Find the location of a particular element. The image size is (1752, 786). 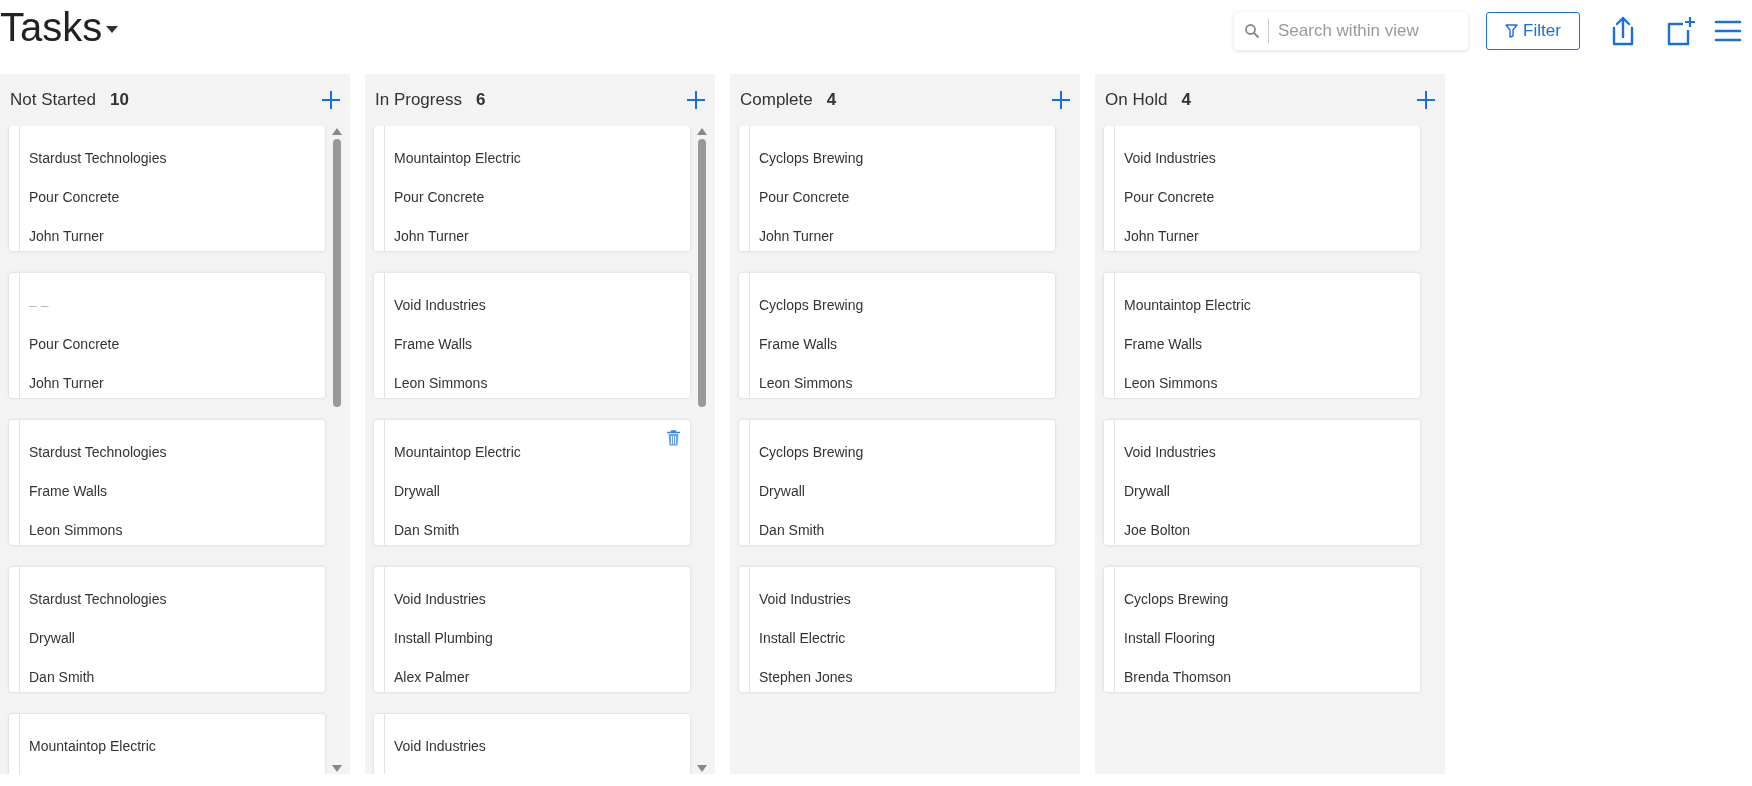

task-card: Cyclops Brewing Pour Concrete John Turner is located at coordinates (897, 188).